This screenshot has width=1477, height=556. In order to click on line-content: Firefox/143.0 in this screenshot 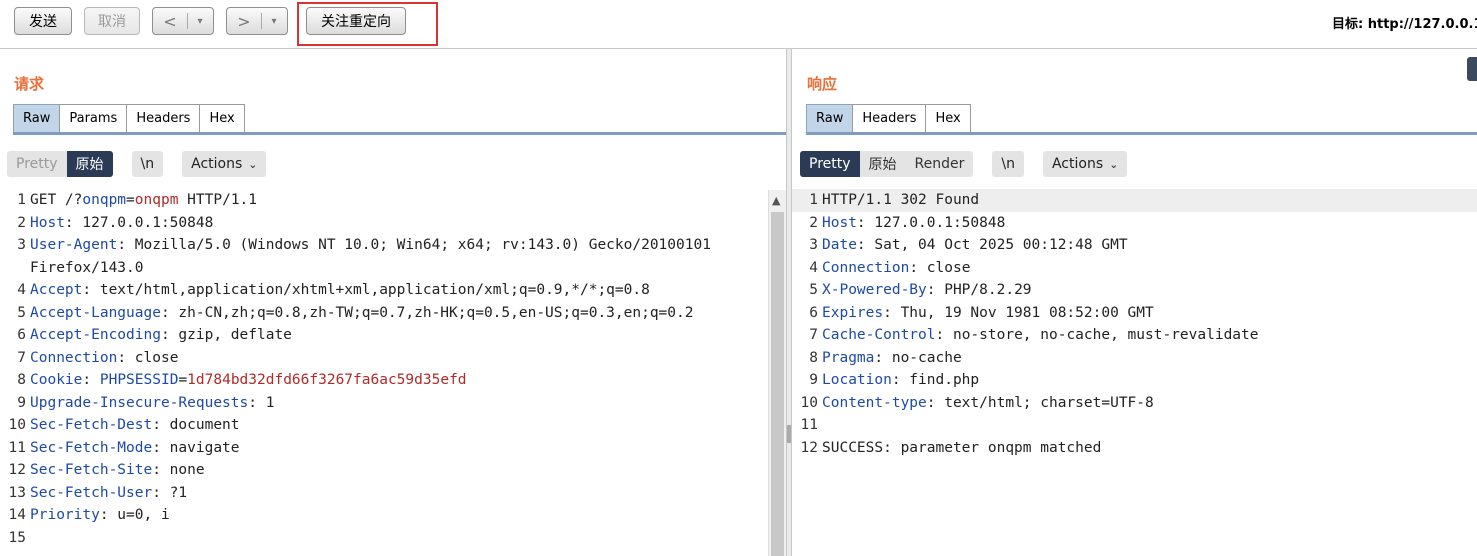, I will do `click(87, 268)`.